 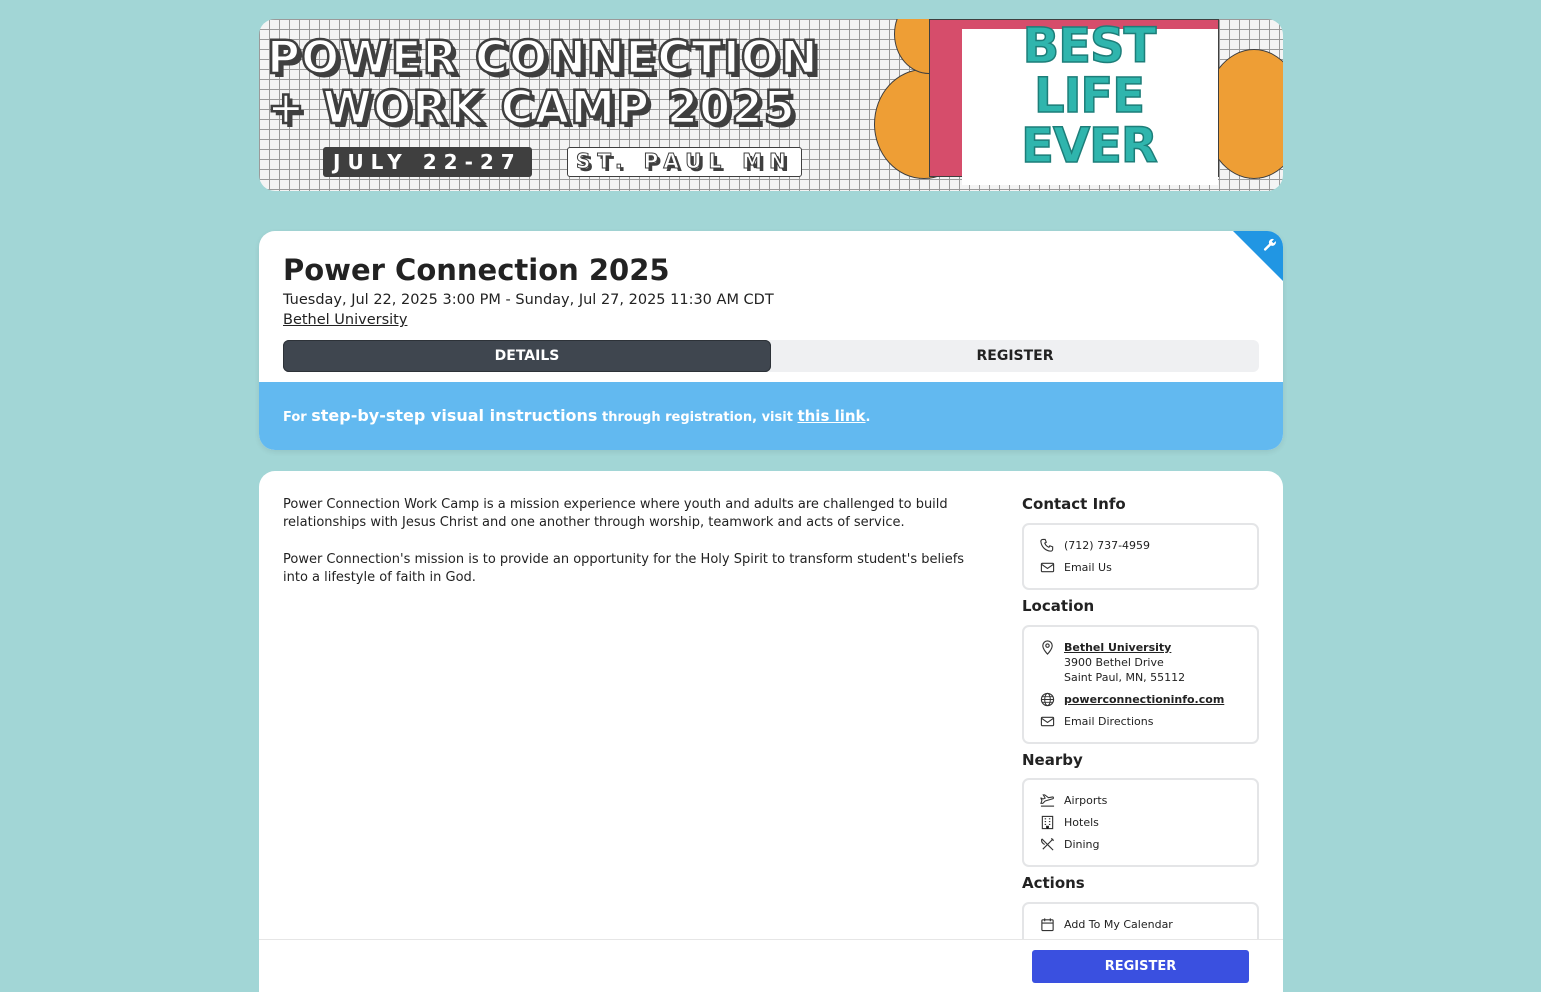 What do you see at coordinates (1107, 545) in the screenshot?
I see `phone-number: (712) 737-4959` at bounding box center [1107, 545].